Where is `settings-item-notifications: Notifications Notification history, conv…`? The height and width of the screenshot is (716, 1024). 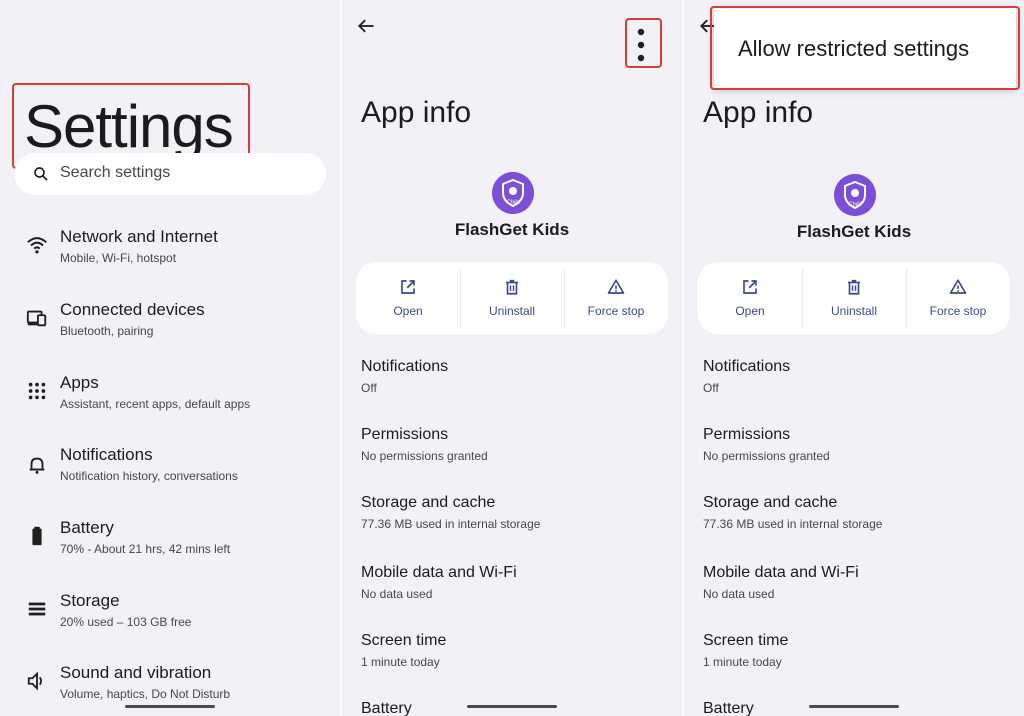
settings-item-notifications: Notifications Notification history, conv… is located at coordinates (170, 470).